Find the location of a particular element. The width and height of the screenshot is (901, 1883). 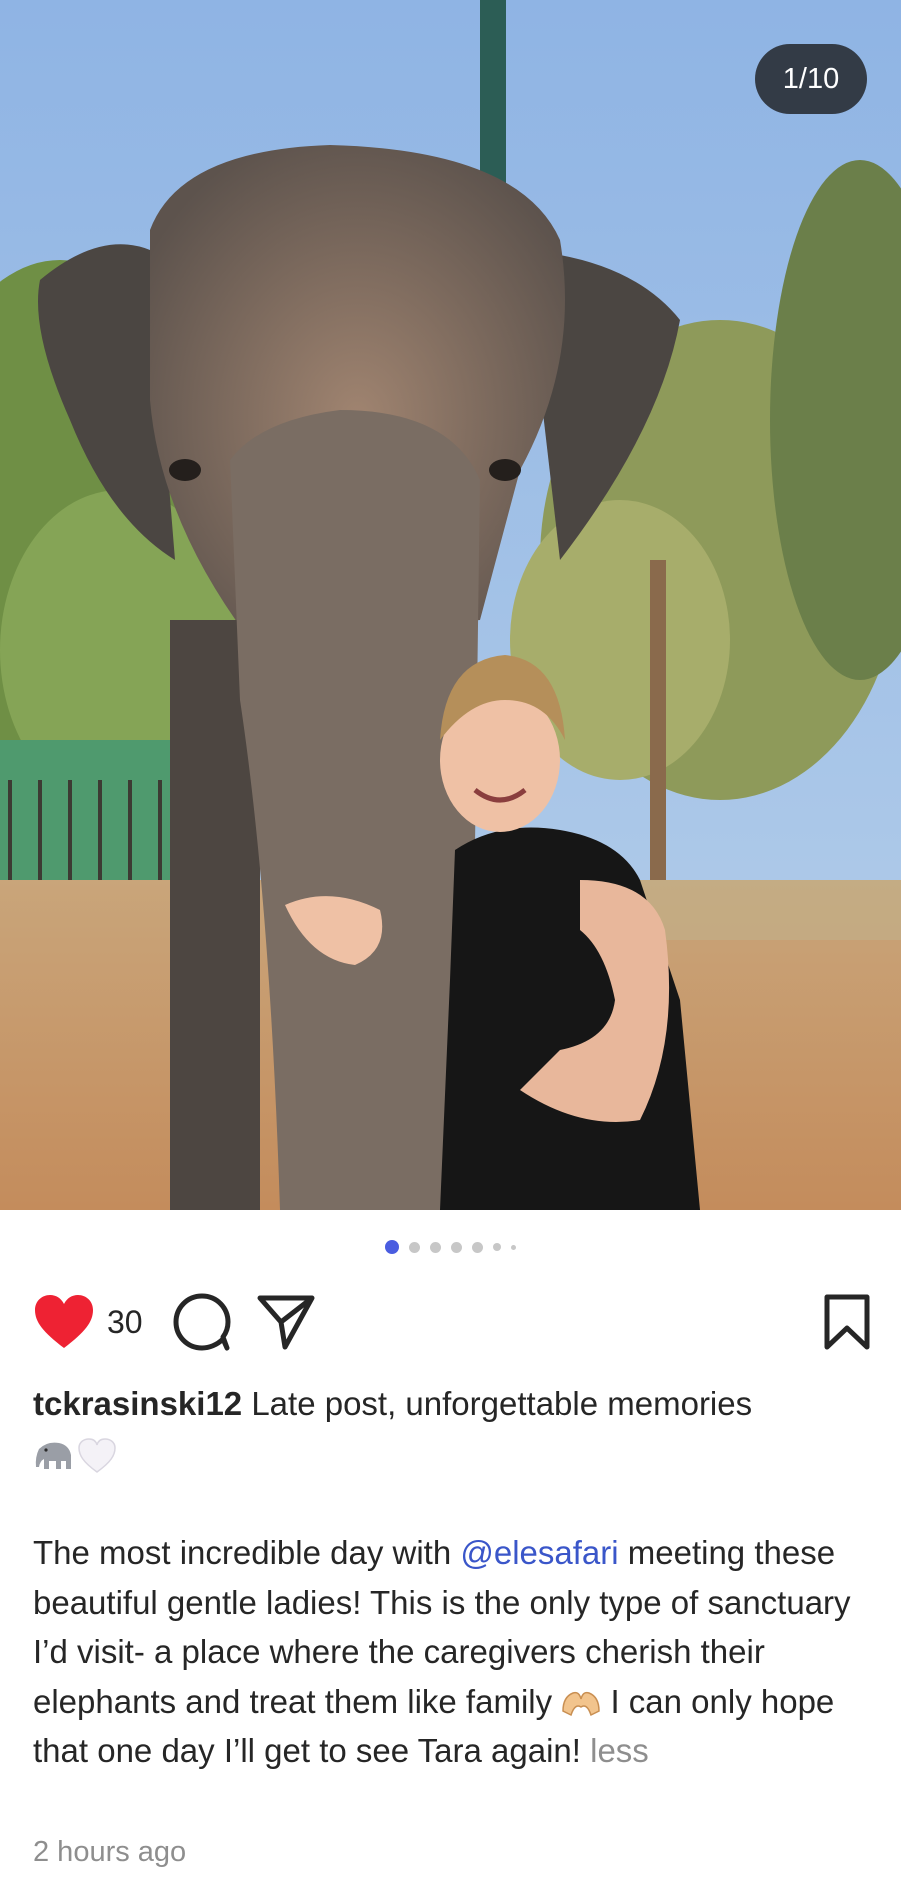

save-button is located at coordinates (847, 1322).